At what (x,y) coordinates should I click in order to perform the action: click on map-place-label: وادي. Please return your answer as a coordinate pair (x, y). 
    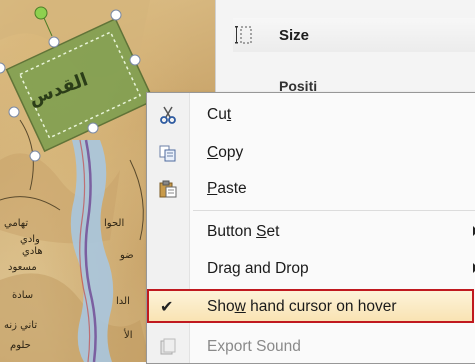
    Looking at the image, I should click on (30, 239).